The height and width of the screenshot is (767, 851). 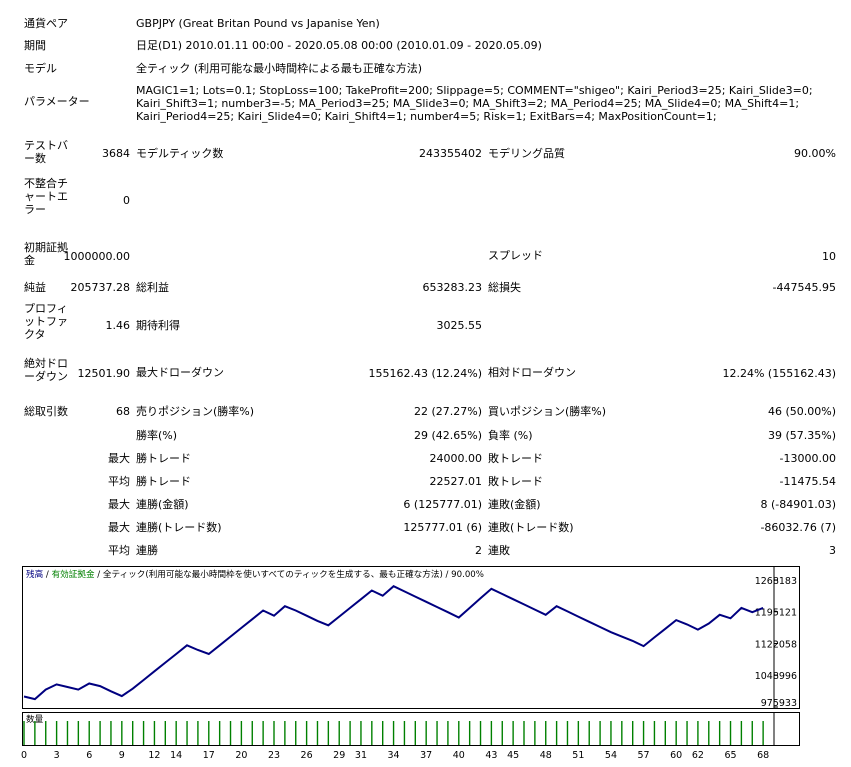 What do you see at coordinates (452, 287) in the screenshot?
I see `gross-profit-value: 653283.23` at bounding box center [452, 287].